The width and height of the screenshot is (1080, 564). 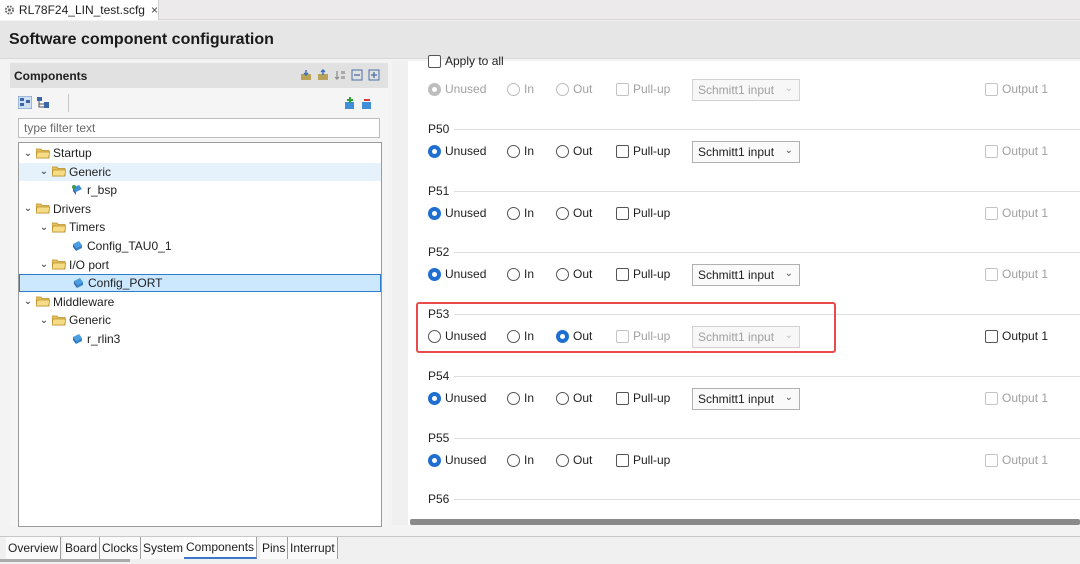 What do you see at coordinates (200, 246) in the screenshot?
I see `tree-item: Config_TAU0_1` at bounding box center [200, 246].